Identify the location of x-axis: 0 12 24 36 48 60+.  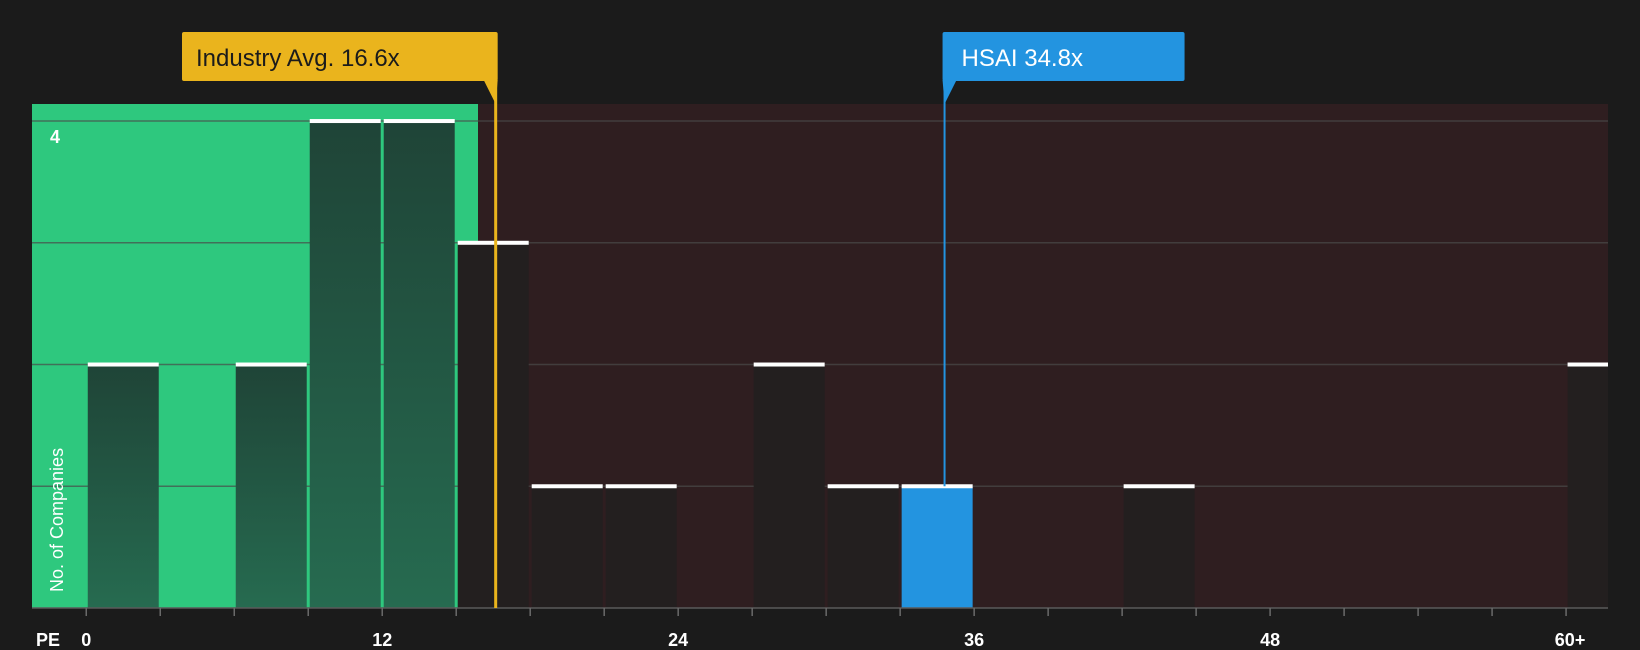
(820, 628).